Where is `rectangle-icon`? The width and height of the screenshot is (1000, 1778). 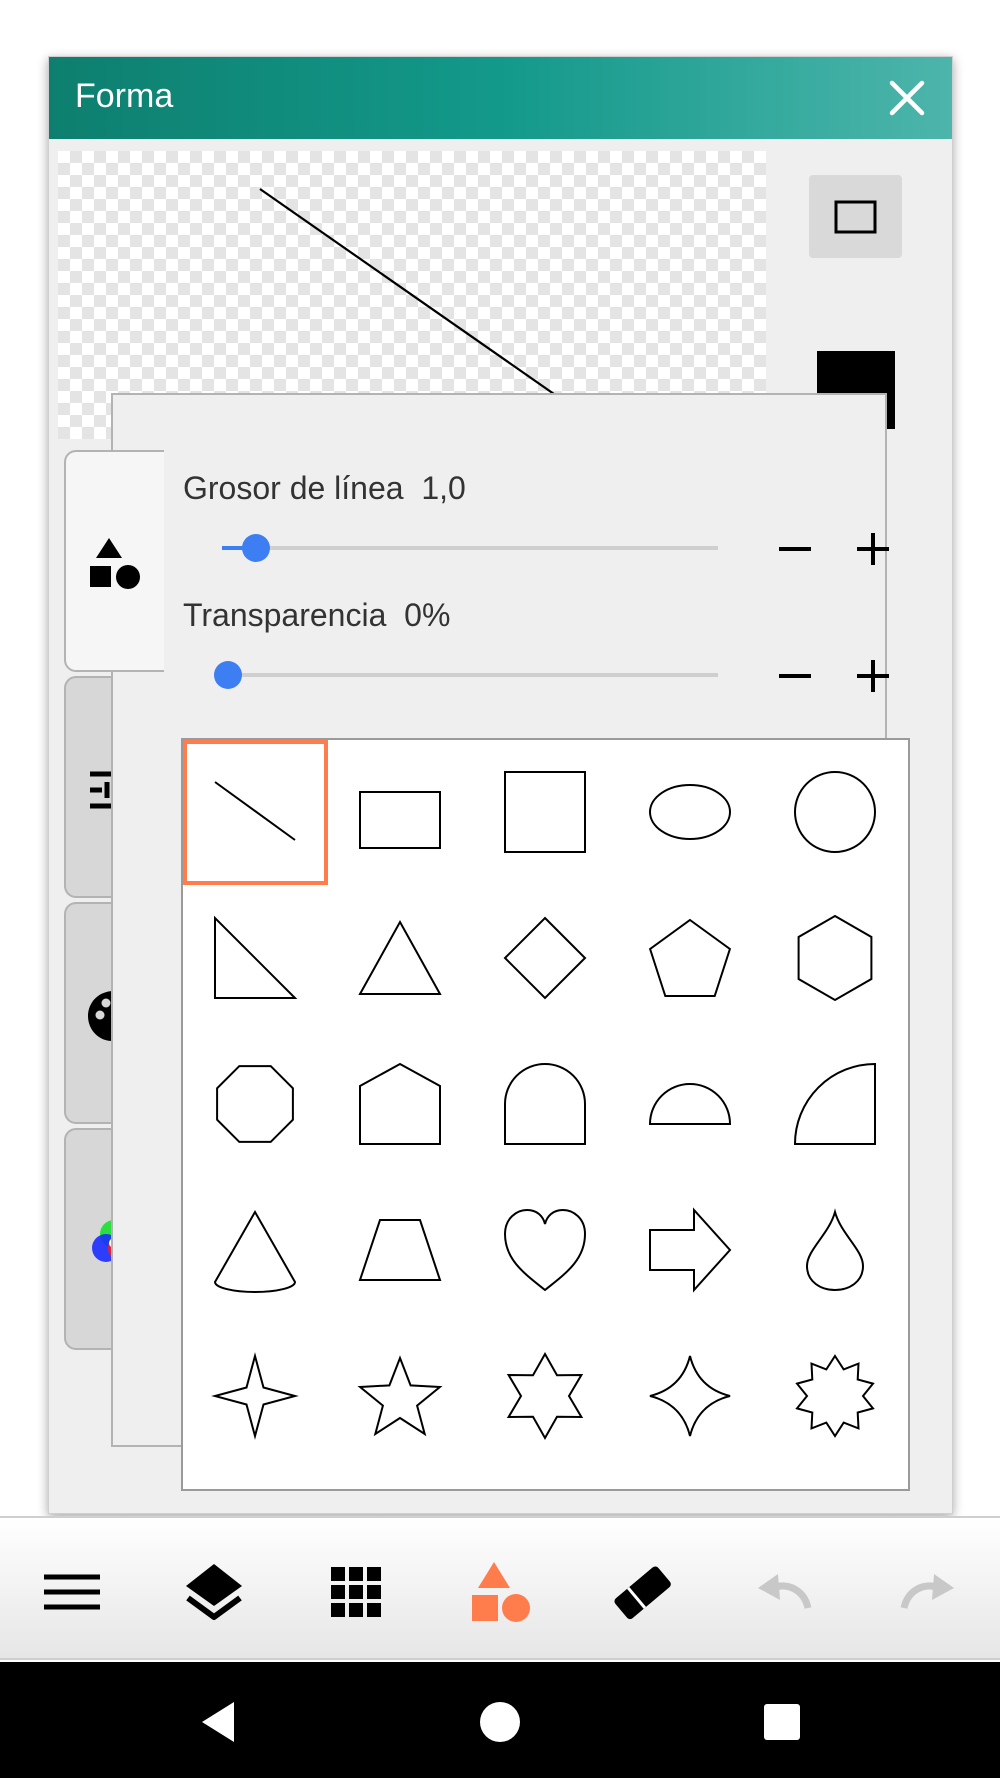
rectangle-icon is located at coordinates (400, 820).